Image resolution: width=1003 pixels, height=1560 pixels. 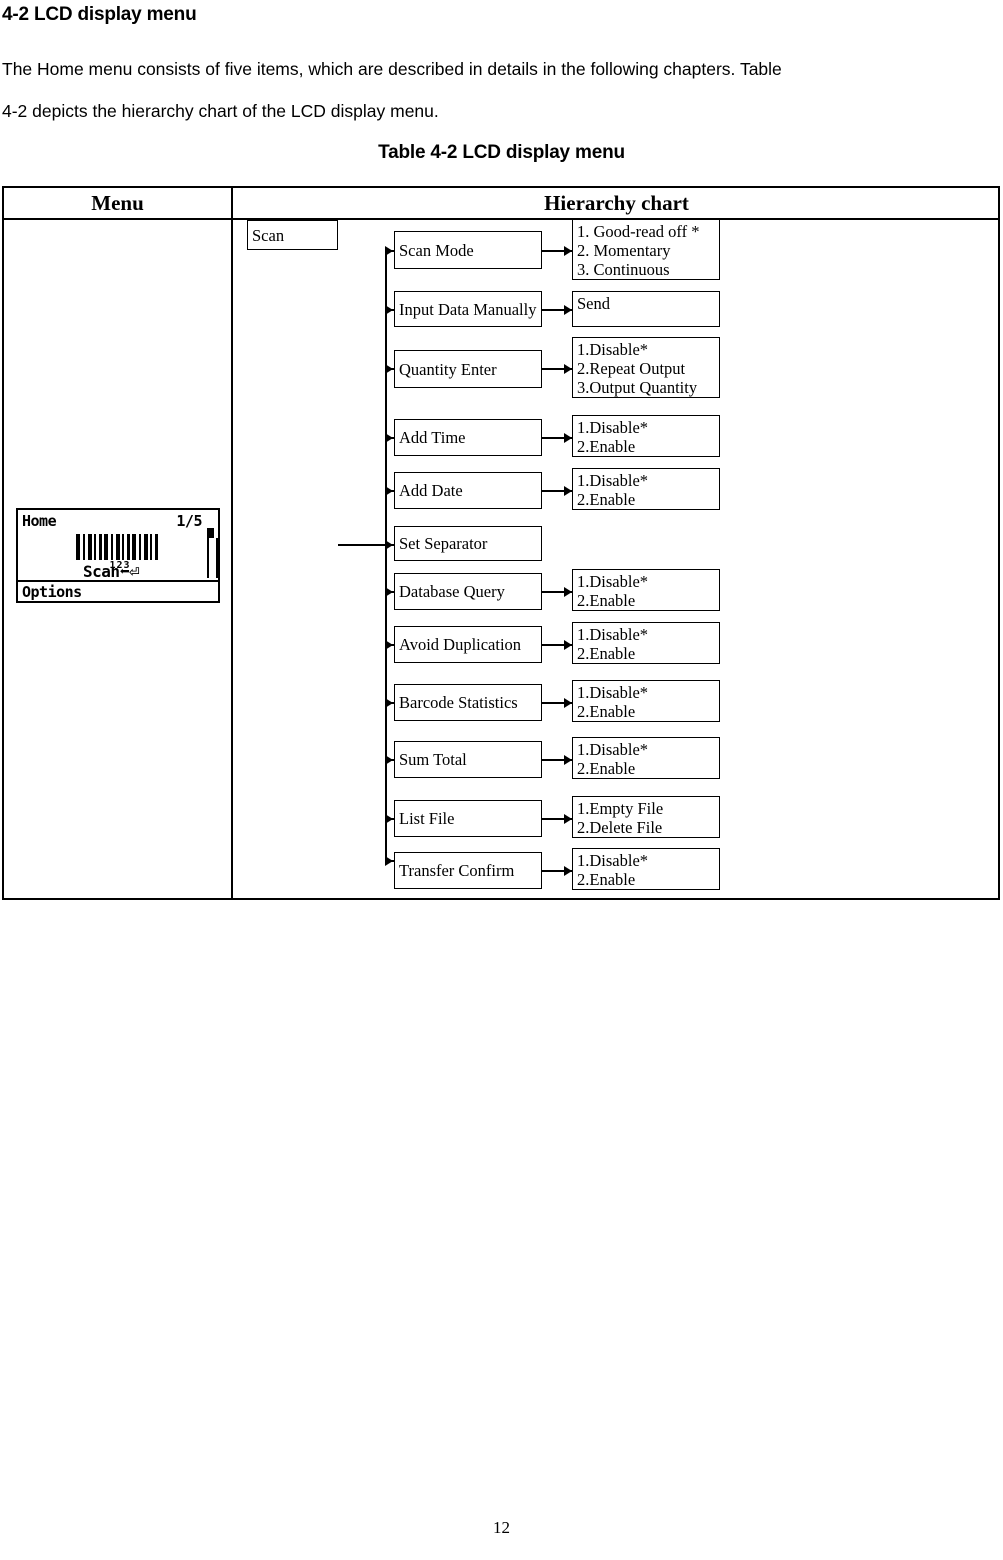 What do you see at coordinates (52, 592) in the screenshot?
I see `lcd-options-label: Options` at bounding box center [52, 592].